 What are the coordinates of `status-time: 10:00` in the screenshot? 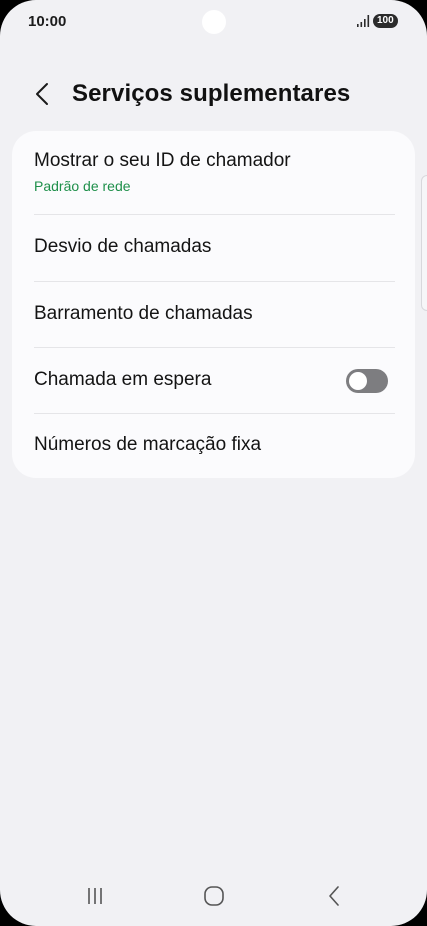 It's located at (47, 21).